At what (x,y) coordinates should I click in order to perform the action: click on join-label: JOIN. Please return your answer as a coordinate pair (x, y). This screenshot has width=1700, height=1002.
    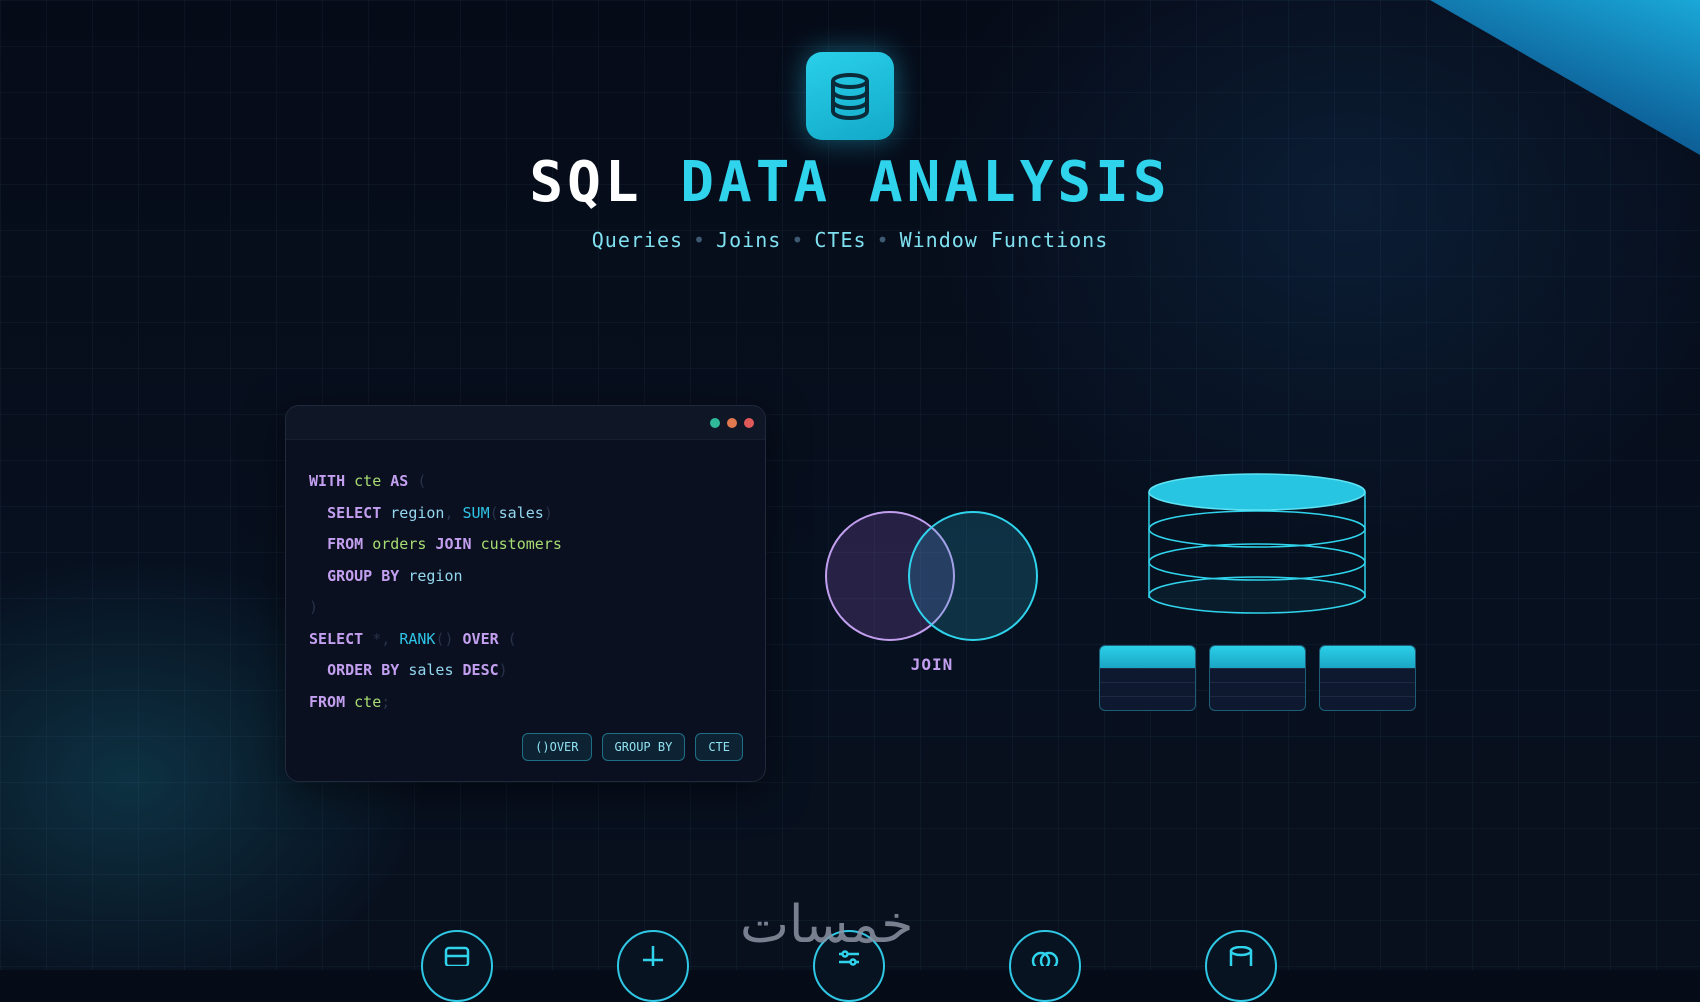
    Looking at the image, I should click on (932, 664).